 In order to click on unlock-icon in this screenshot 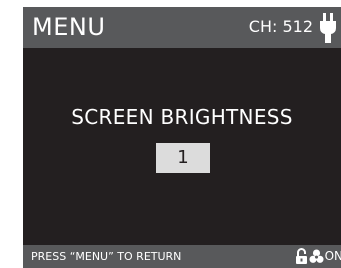, I will do `click(301, 256)`.